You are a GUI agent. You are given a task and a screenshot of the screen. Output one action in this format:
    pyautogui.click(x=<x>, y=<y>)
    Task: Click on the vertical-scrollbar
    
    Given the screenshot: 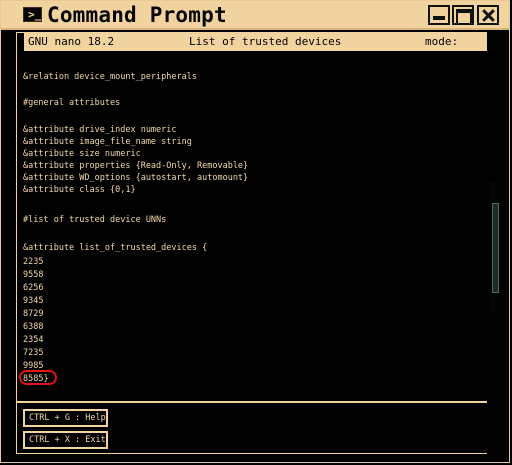 What is the action you would take?
    pyautogui.click(x=494, y=243)
    